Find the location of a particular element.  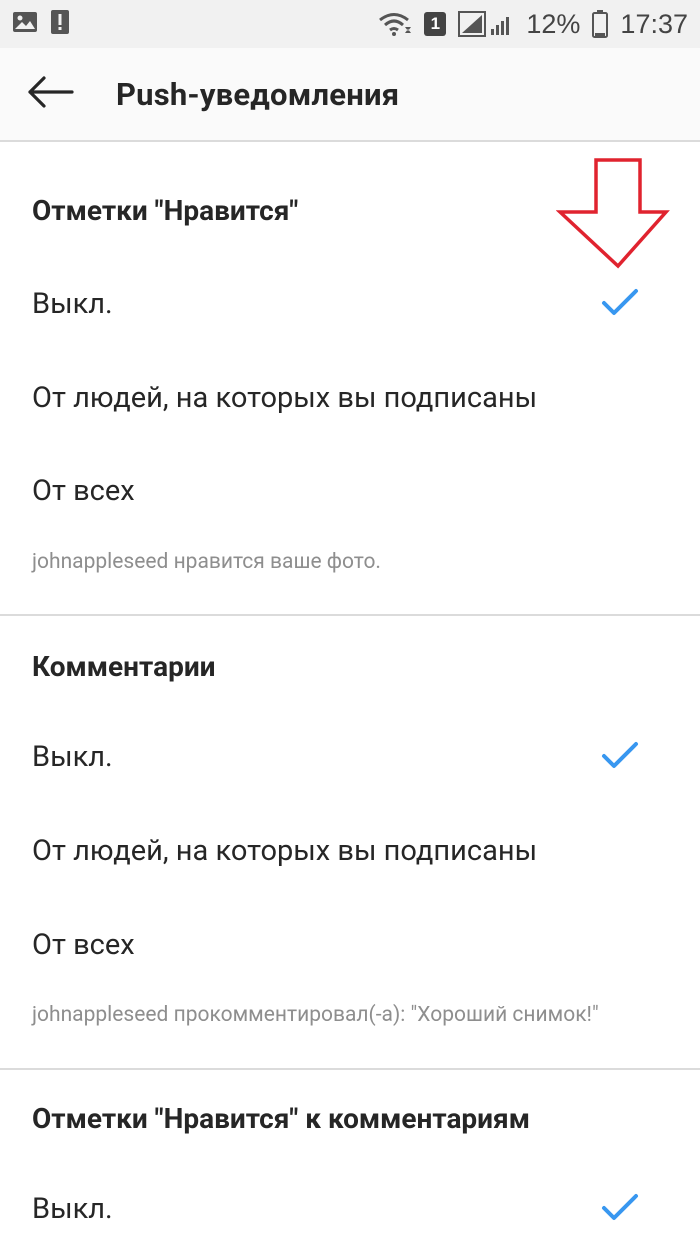

section-title: Отметки "Нравится" к комментариям is located at coordinates (281, 1118).